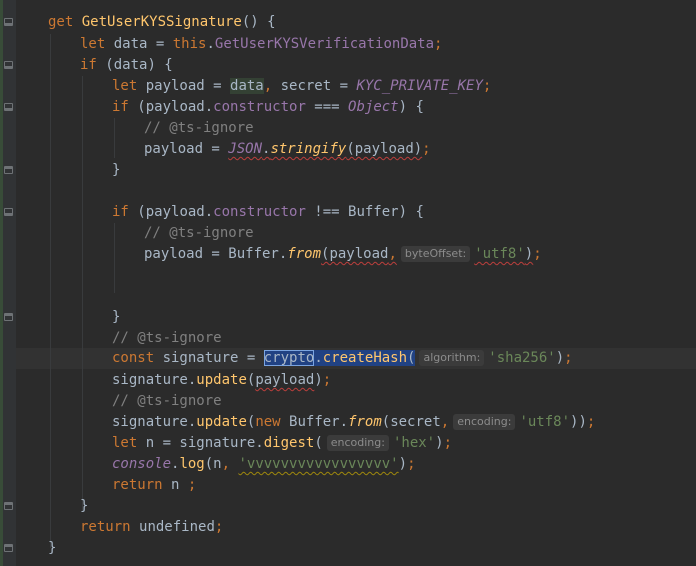 Image resolution: width=696 pixels, height=566 pixels. Describe the element at coordinates (167, 338) in the screenshot. I see `code-line-16: // @ts-ignore` at that location.